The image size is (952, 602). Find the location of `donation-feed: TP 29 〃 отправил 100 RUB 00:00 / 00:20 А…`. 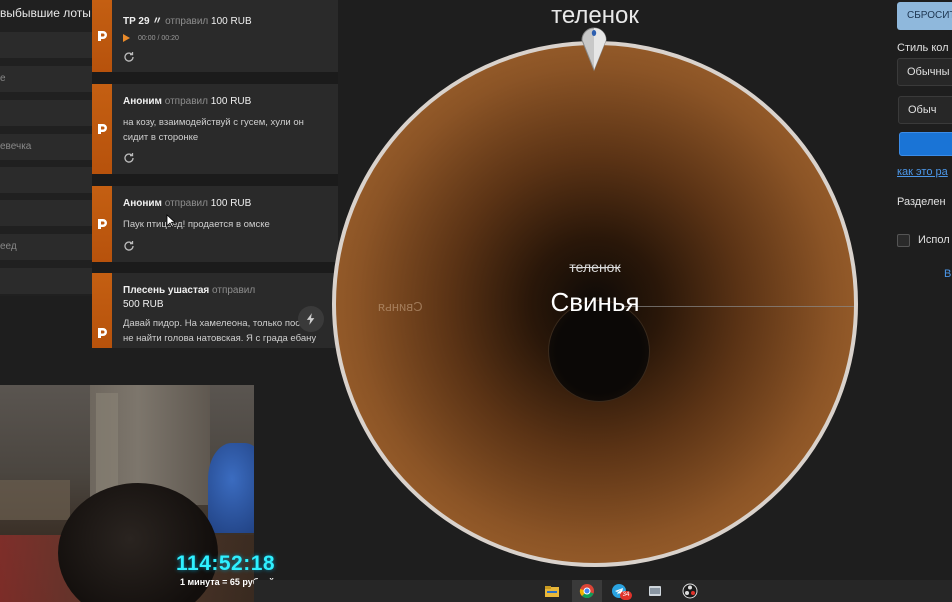

donation-feed: TP 29 〃 отправил 100 RUB 00:00 / 00:20 А… is located at coordinates (215, 174).